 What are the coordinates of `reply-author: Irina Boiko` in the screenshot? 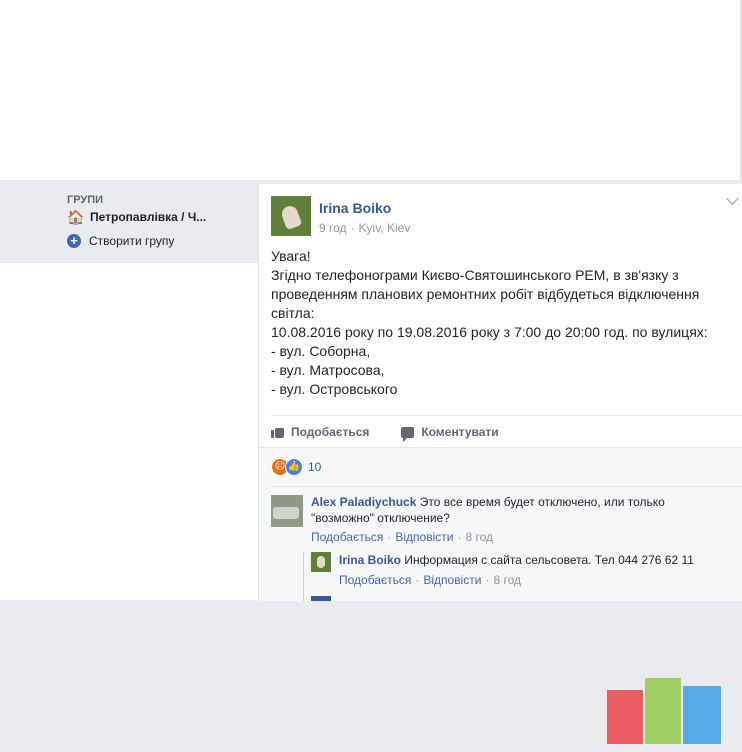 It's located at (370, 560).